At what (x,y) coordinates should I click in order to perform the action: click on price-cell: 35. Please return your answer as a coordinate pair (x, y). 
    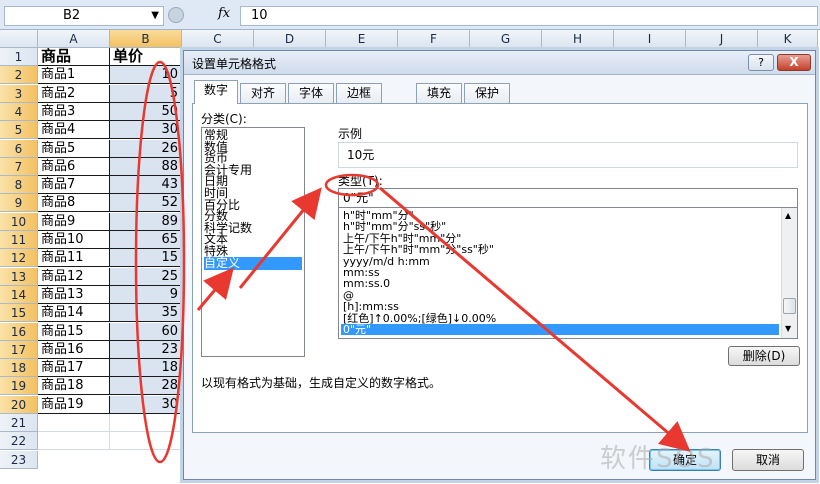
    Looking at the image, I should click on (146, 313).